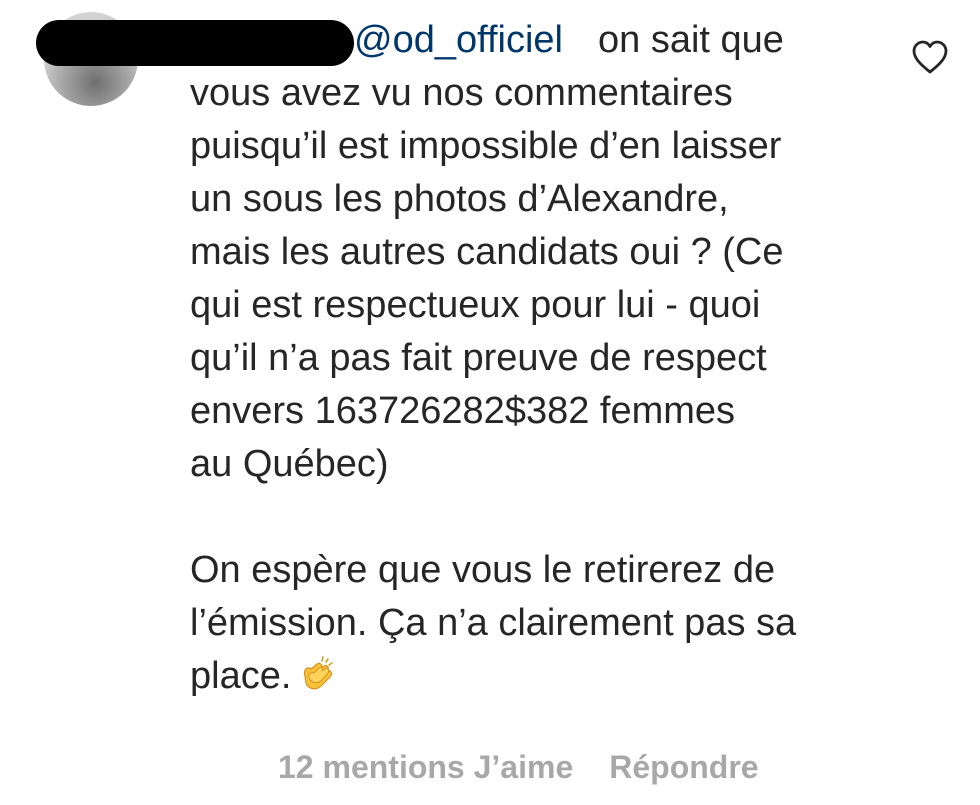 The image size is (980, 805). I want to click on heart-icon, so click(930, 58).